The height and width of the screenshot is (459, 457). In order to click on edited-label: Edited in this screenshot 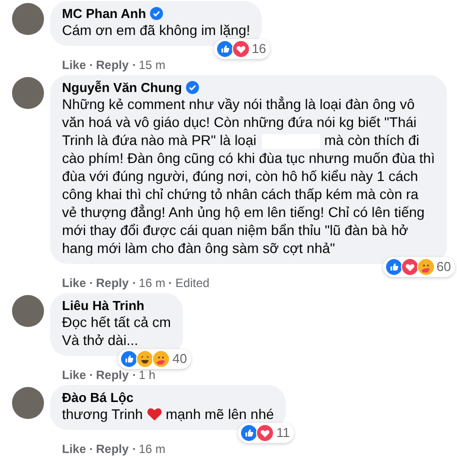, I will do `click(192, 283)`.